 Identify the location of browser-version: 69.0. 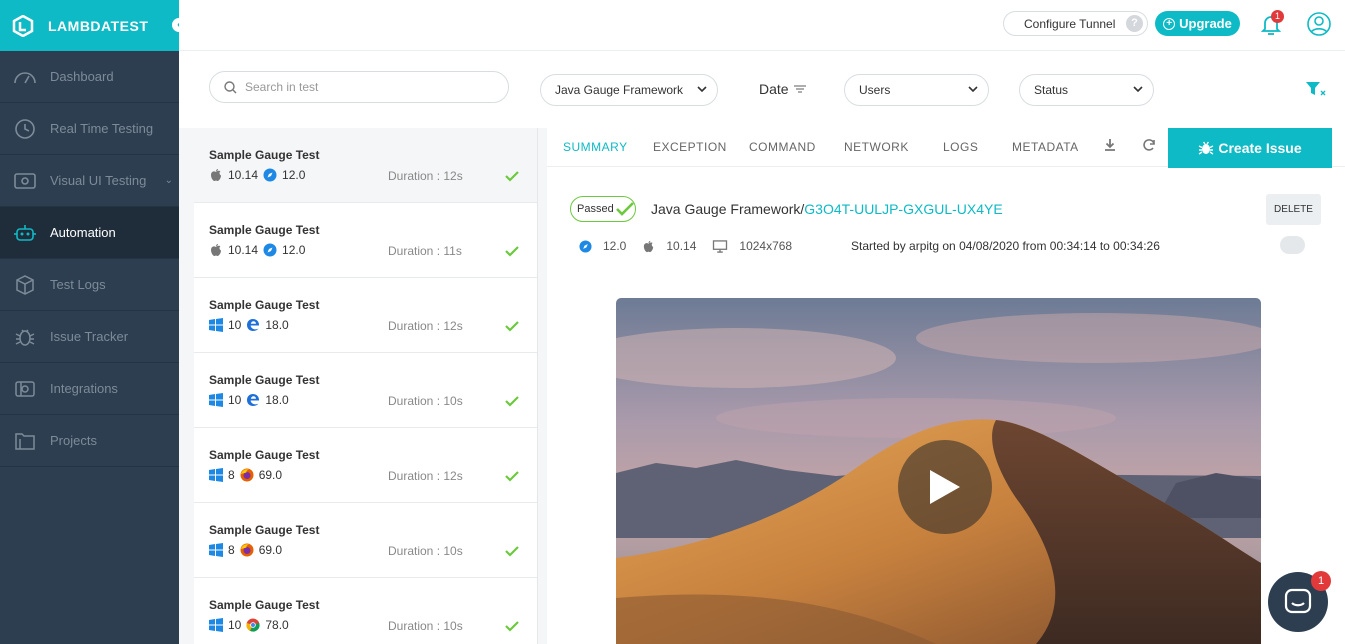
(270, 550).